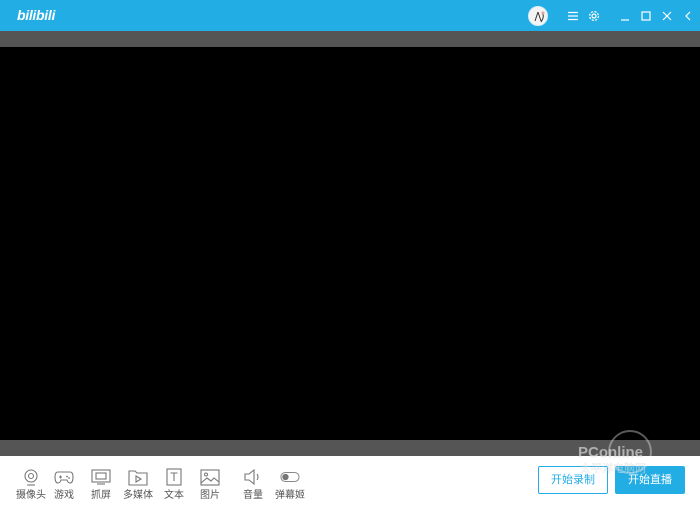  What do you see at coordinates (31, 477) in the screenshot?
I see `camera-icon` at bounding box center [31, 477].